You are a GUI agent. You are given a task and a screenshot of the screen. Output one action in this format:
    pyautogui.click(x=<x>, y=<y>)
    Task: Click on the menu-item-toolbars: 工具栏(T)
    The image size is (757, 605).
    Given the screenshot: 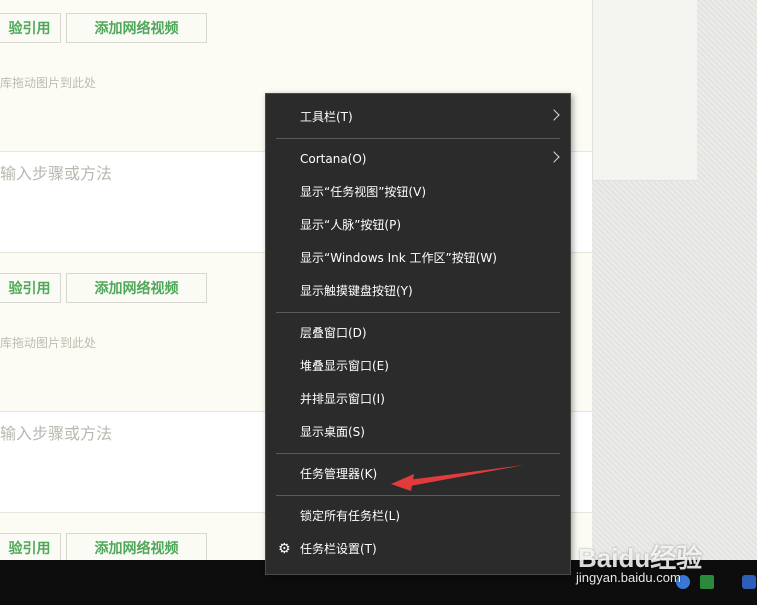 What is the action you would take?
    pyautogui.click(x=418, y=117)
    